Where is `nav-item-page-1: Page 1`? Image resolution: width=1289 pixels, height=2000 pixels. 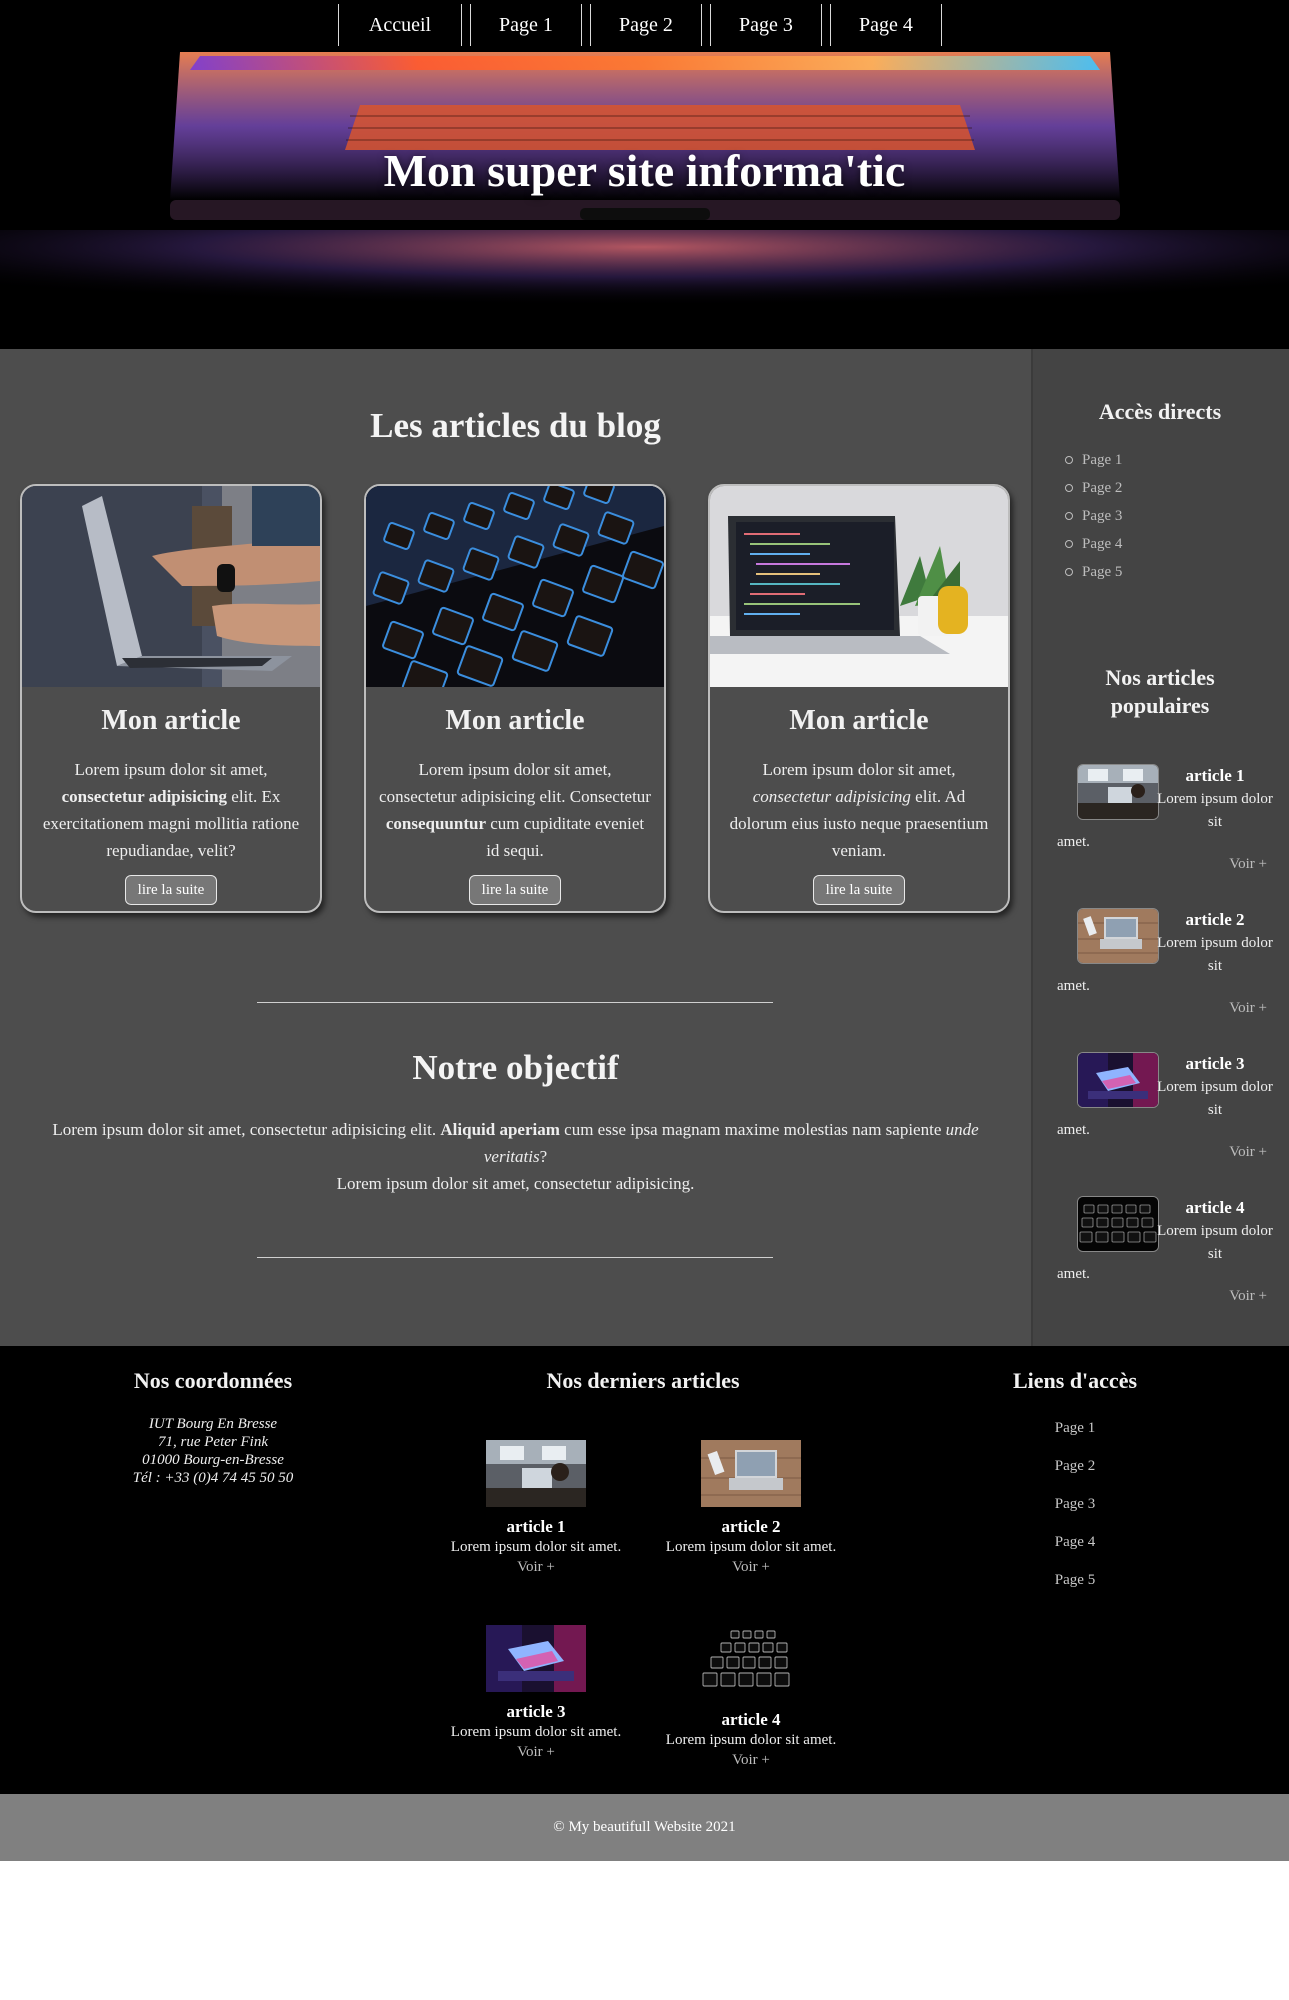 nav-item-page-1: Page 1 is located at coordinates (526, 25).